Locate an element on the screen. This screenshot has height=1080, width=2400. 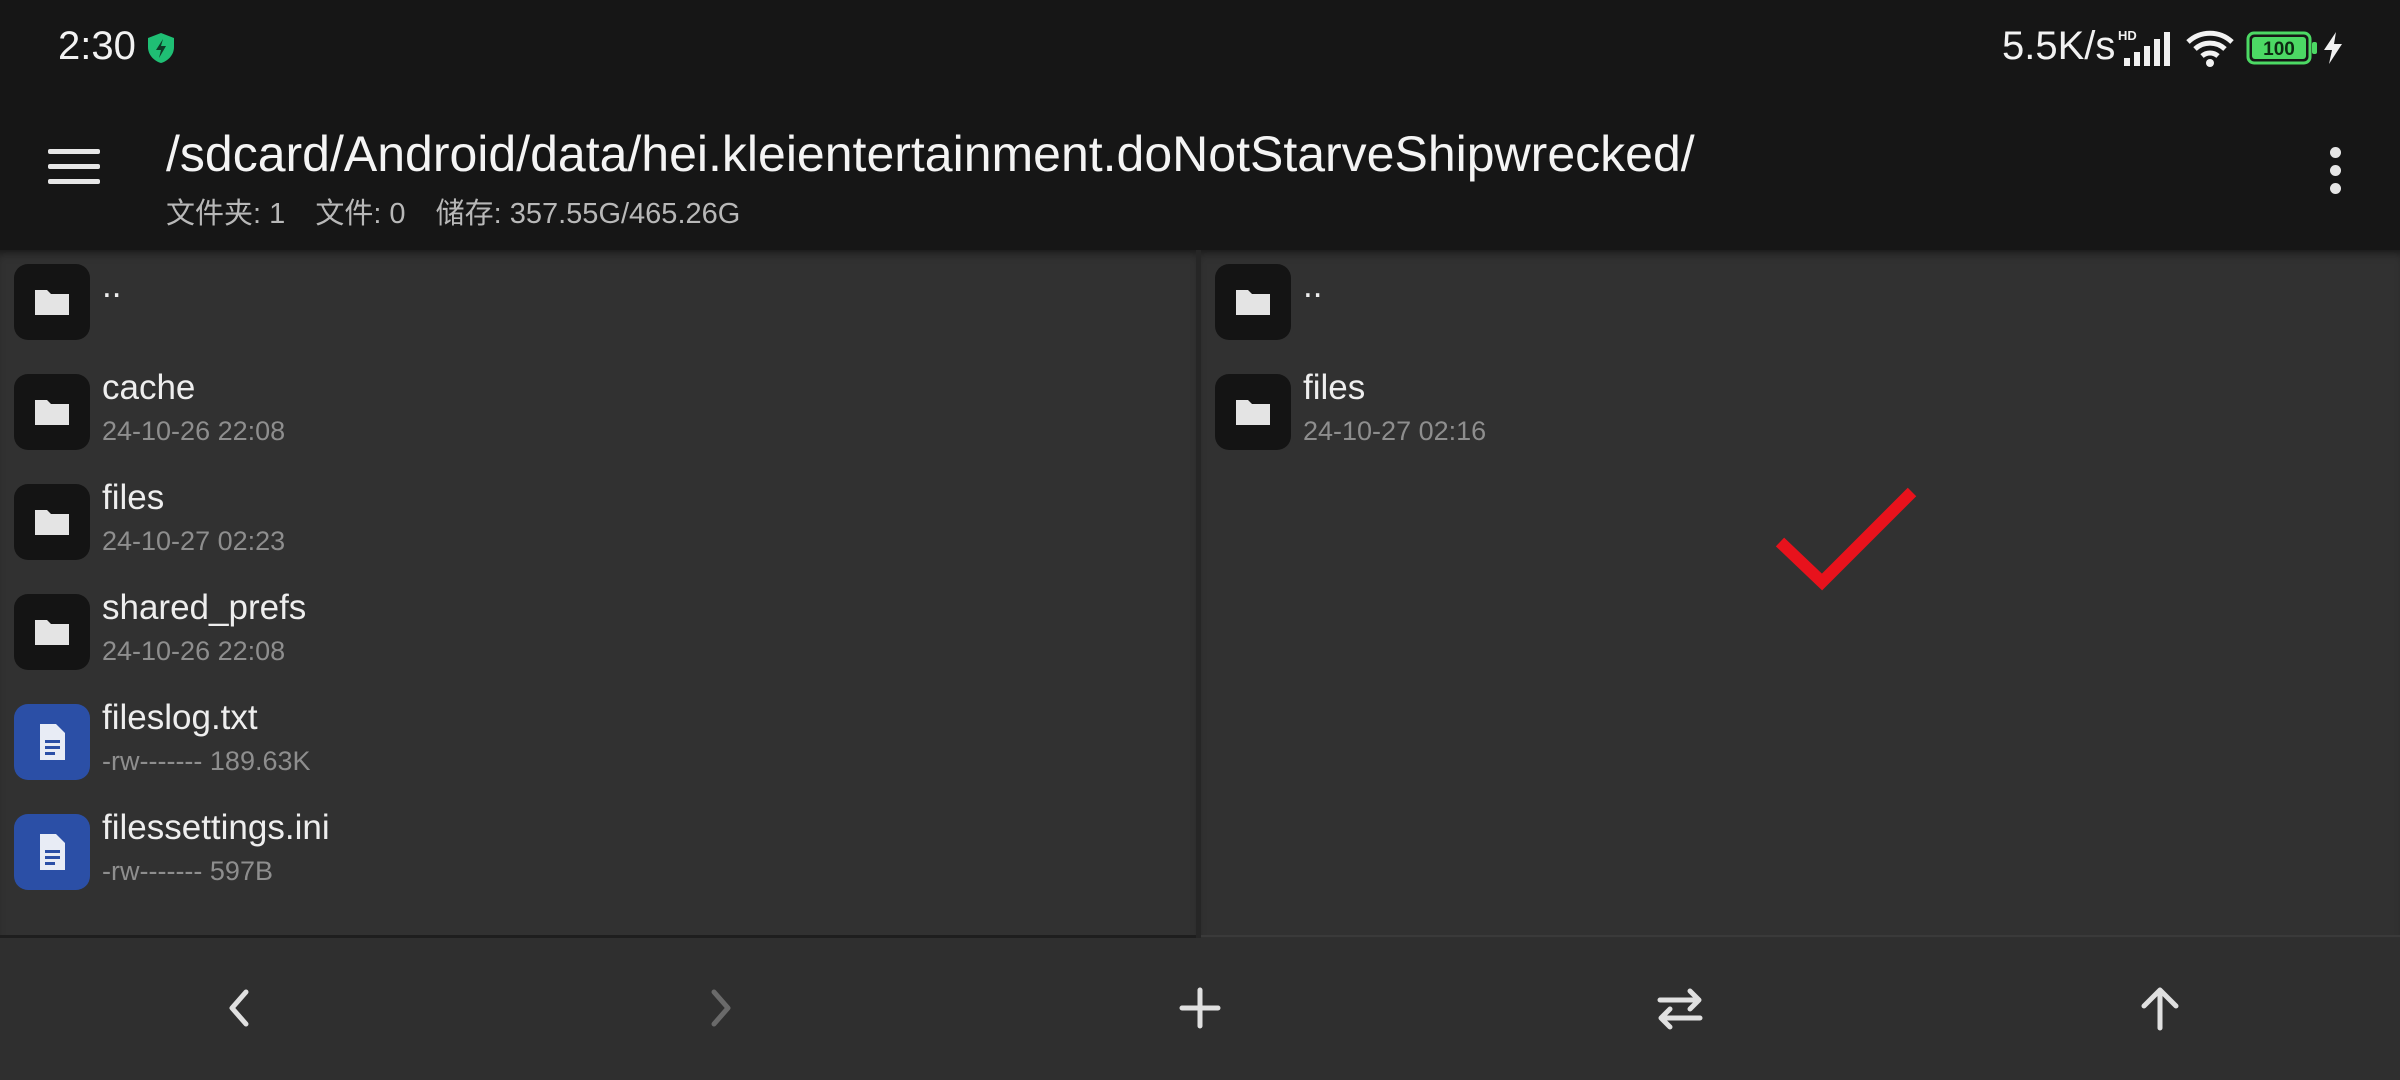
forward-icon is located at coordinates (720, 1008).